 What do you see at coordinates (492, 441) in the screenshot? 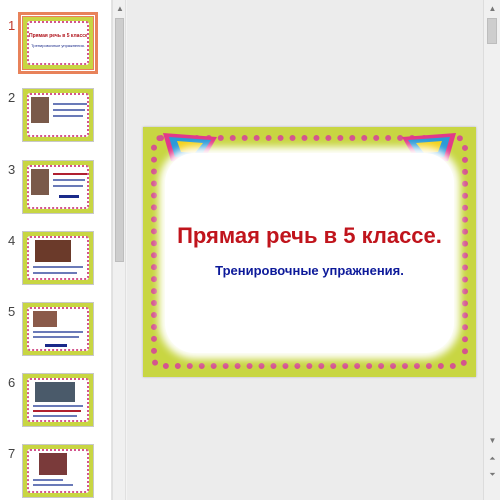
I see `scroll-down-icon: ▼` at bounding box center [492, 441].